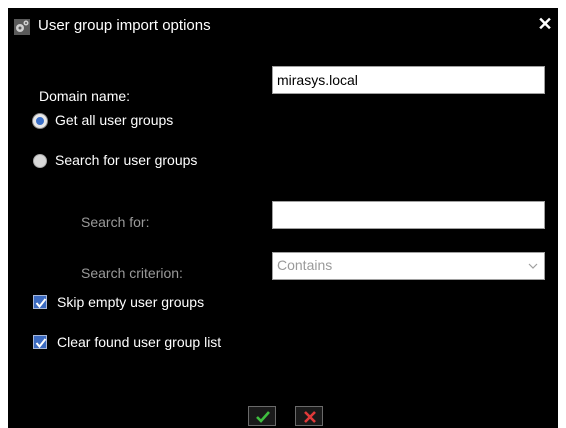 This screenshot has height=428, width=566. Describe the element at coordinates (22, 27) in the screenshot. I see `gears-icon` at that location.